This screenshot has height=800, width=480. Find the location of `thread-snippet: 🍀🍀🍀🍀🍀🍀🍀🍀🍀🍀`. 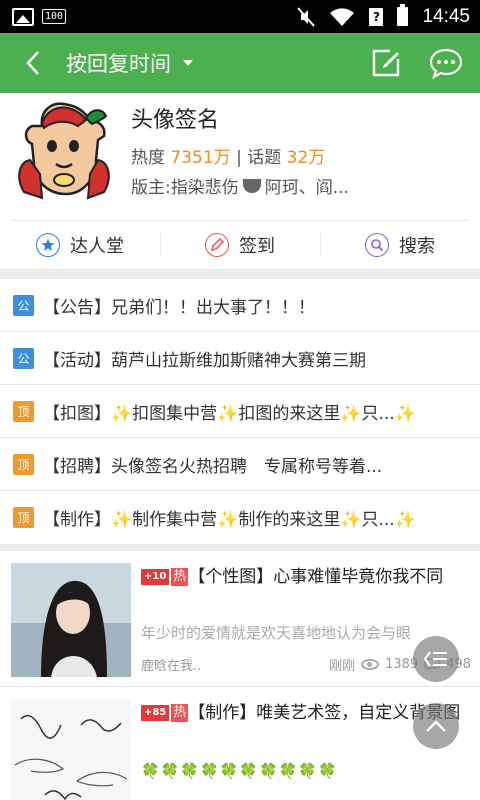

thread-snippet: 🍀🍀🍀🍀🍀🍀🍀🍀🍀🍀 is located at coordinates (239, 771).